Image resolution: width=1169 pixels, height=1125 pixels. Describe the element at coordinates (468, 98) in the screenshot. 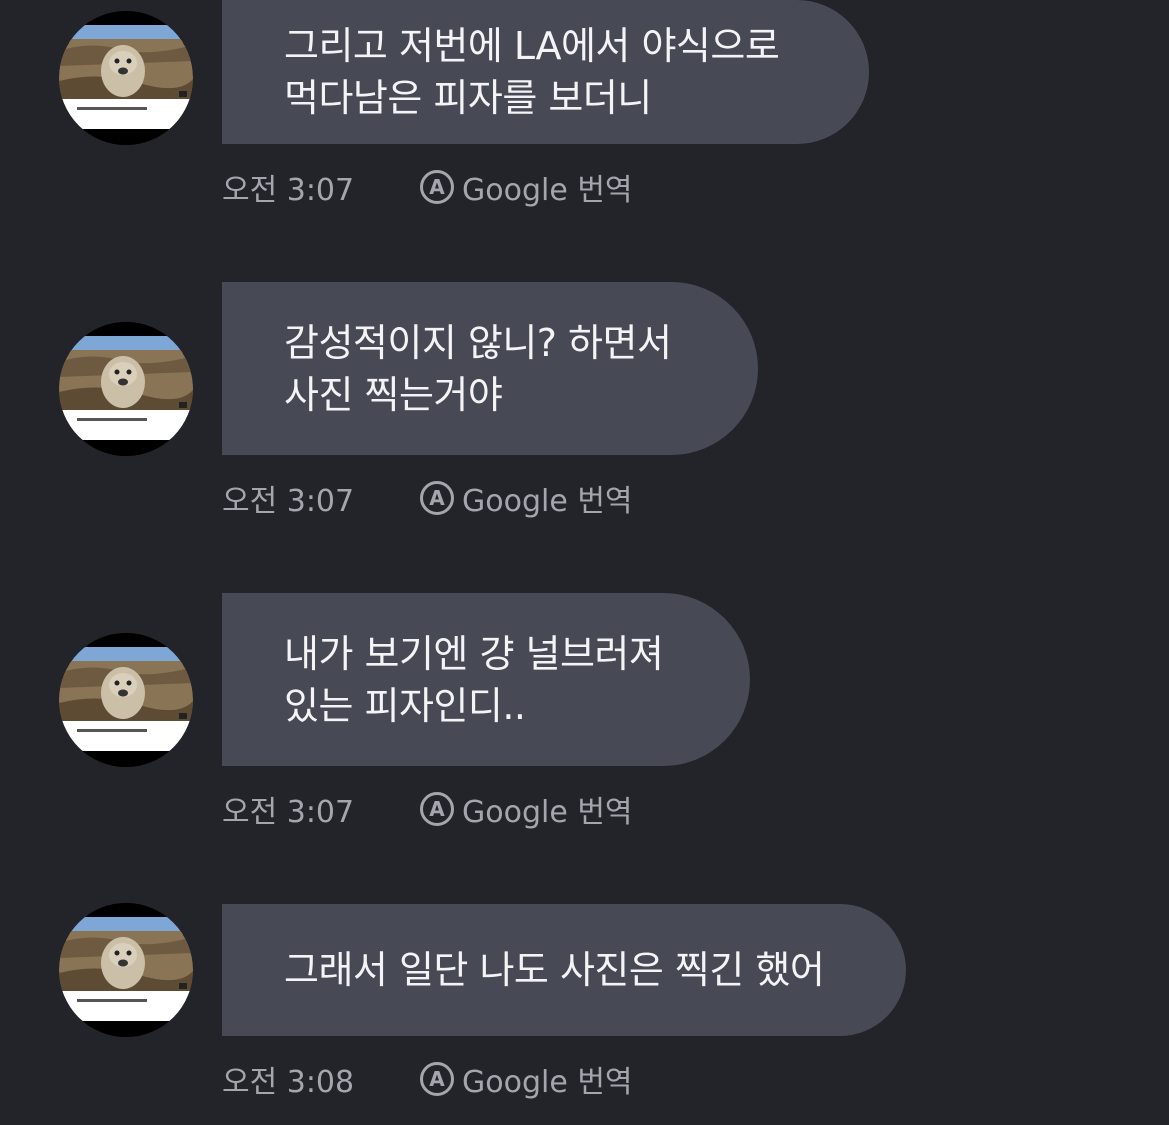

I see `message-text-line: 먹다남은 피자를 보더니` at that location.